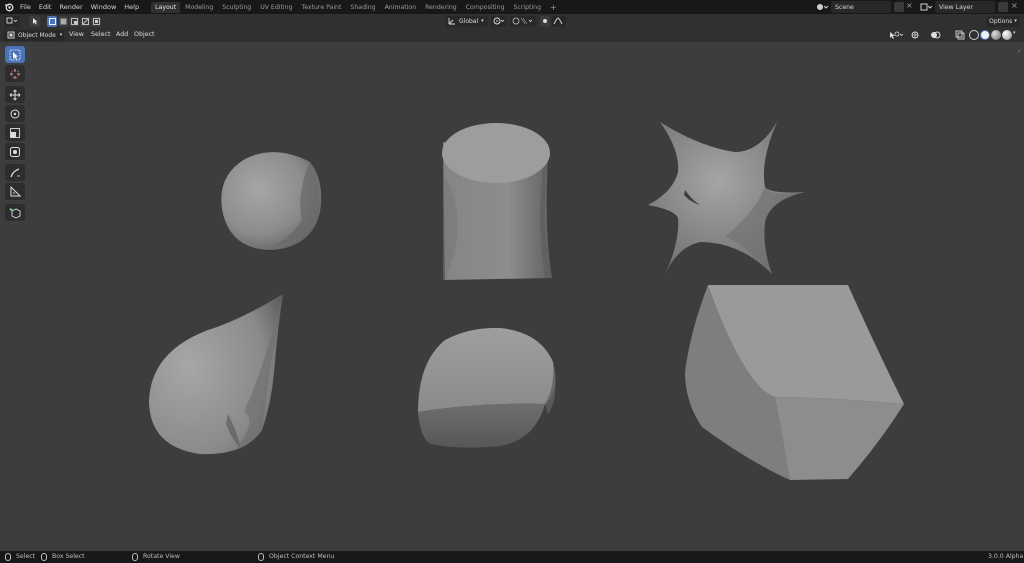 This screenshot has width=1024, height=563. I want to click on cursor-icon, so click(15, 73).